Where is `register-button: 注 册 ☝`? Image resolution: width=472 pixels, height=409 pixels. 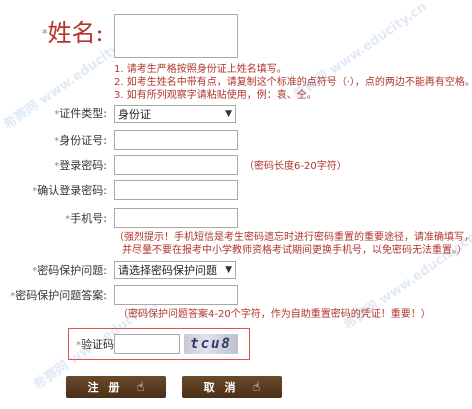 register-button: 注 册 ☝ is located at coordinates (116, 387).